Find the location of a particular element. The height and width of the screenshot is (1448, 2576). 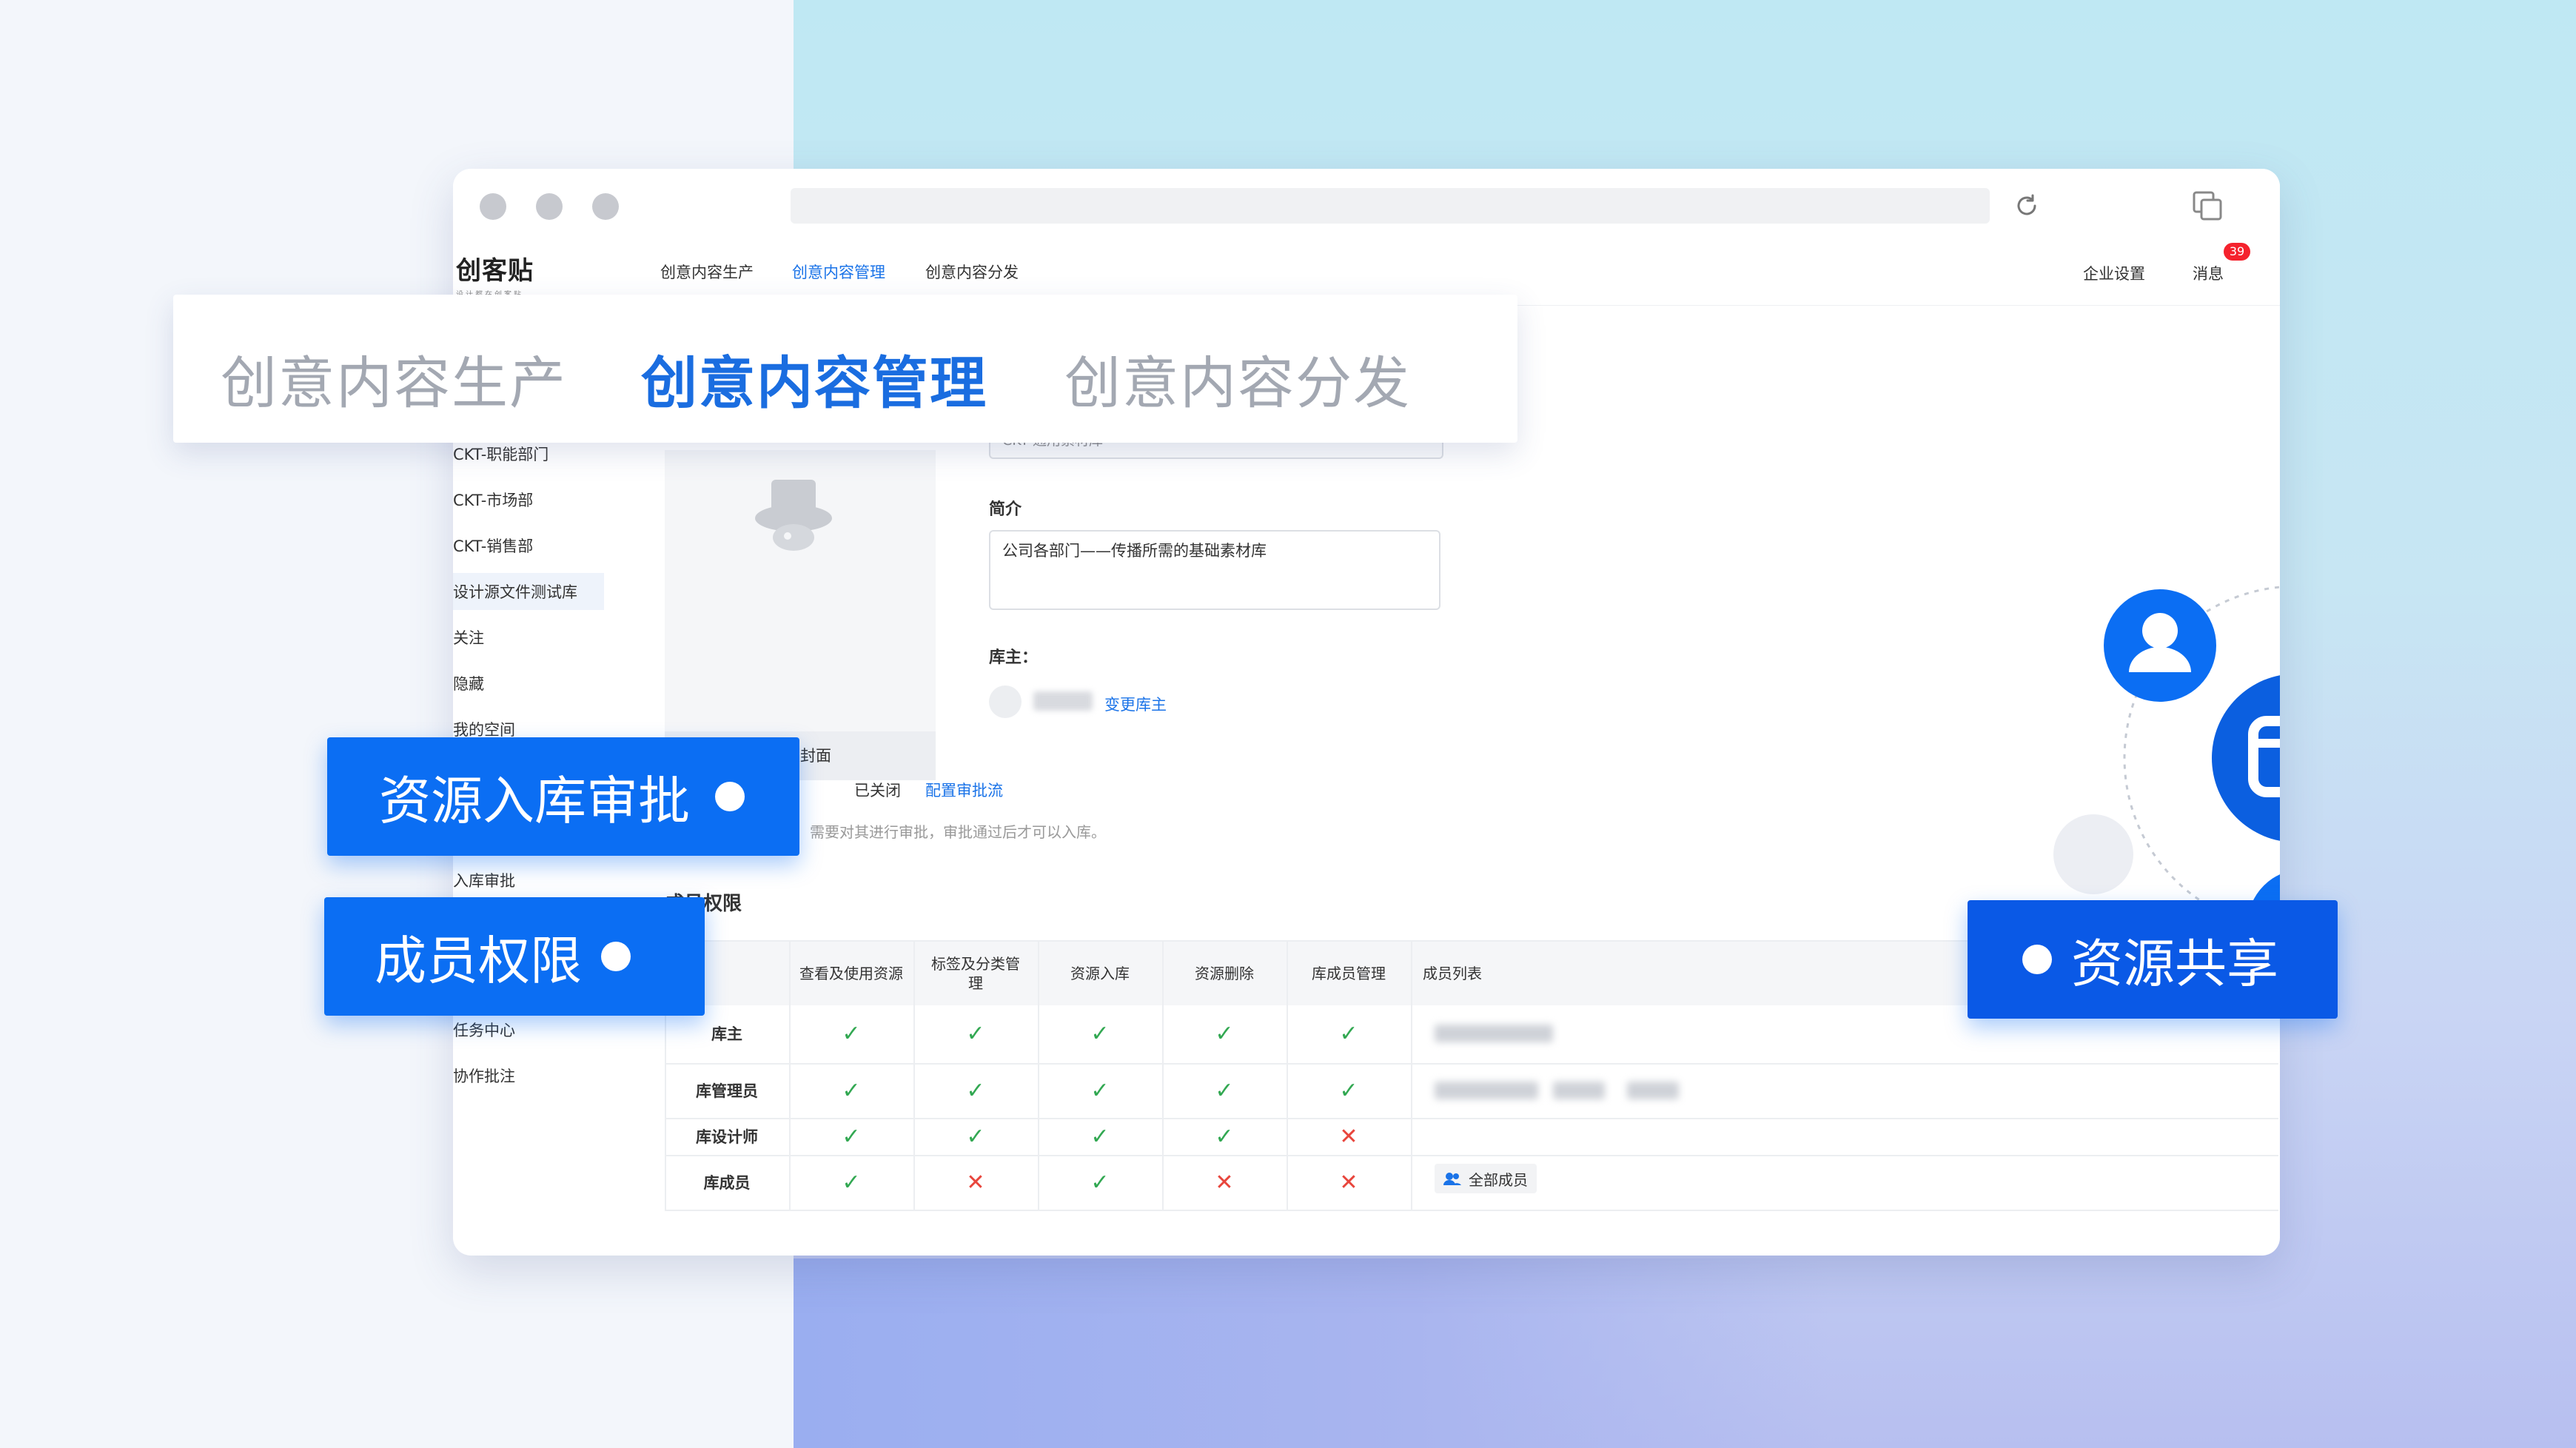

sidebar-item-marketing: CKT-市场部 is located at coordinates (493, 500).